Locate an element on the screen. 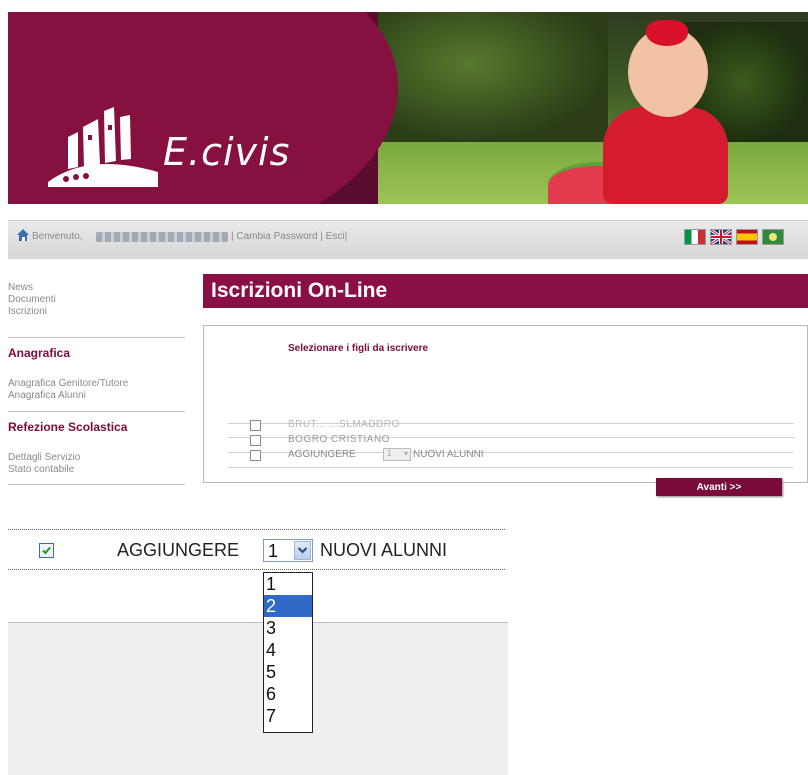 Image resolution: width=808 pixels, height=775 pixels. dropdown-option: 1 is located at coordinates (288, 584).